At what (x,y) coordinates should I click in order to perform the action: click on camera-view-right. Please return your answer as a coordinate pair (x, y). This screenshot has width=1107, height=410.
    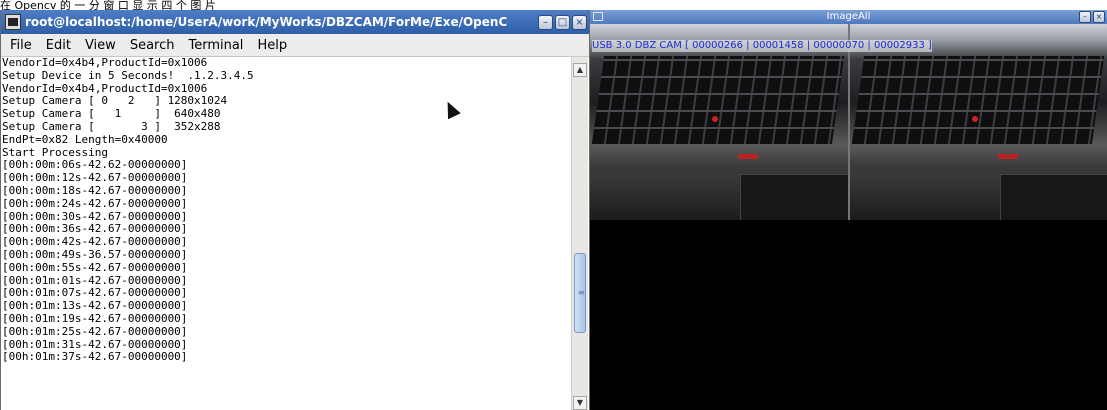
    Looking at the image, I should click on (977, 122).